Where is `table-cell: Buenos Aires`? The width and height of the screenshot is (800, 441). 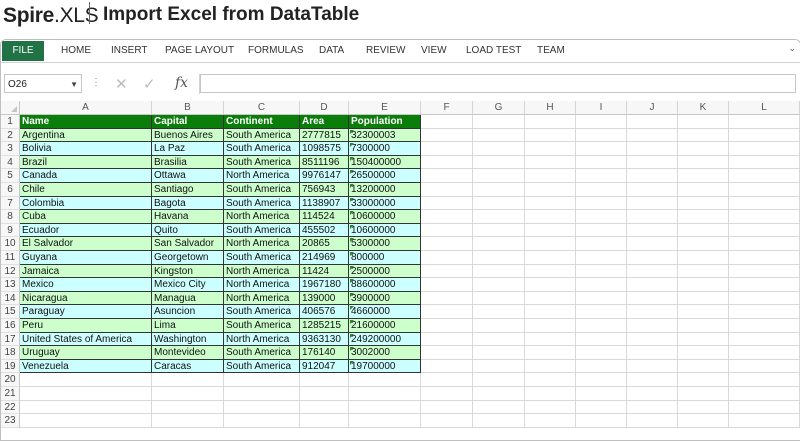
table-cell: Buenos Aires is located at coordinates (188, 135).